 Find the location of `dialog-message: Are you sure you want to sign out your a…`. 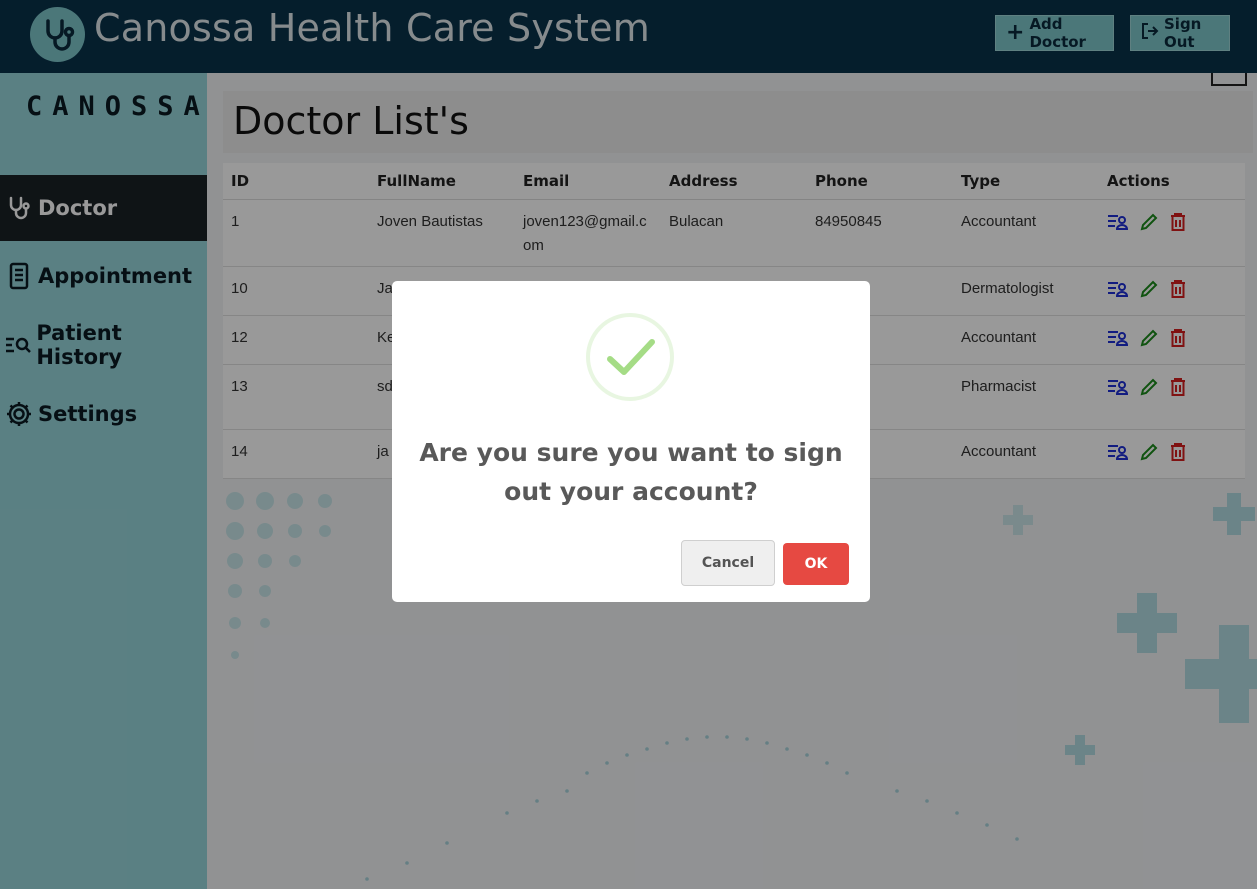

dialog-message: Are you sure you want to sign out your a… is located at coordinates (631, 472).